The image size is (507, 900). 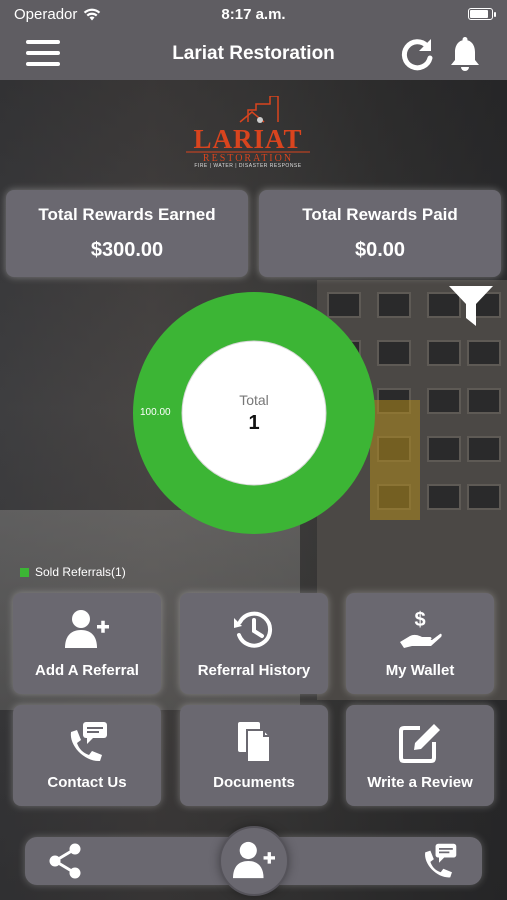 I want to click on battery-icon, so click(x=482, y=14).